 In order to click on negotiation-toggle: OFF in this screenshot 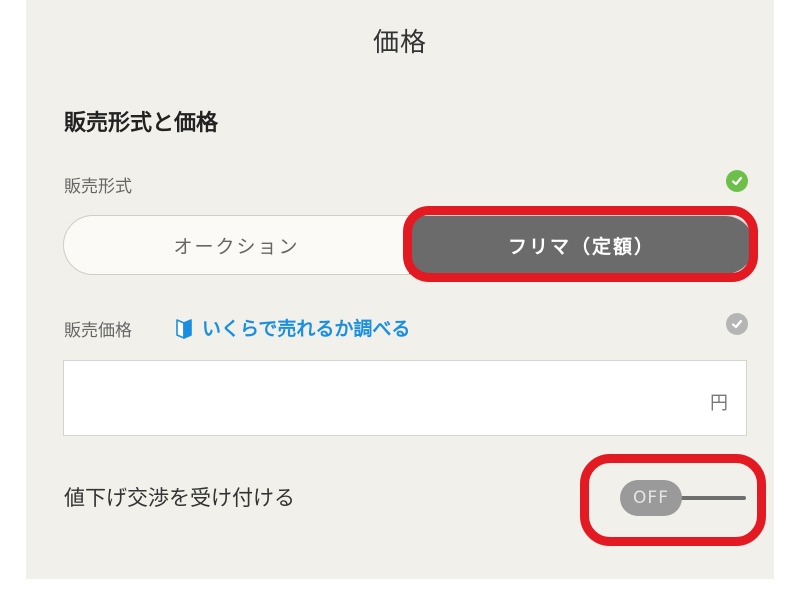, I will do `click(683, 499)`.